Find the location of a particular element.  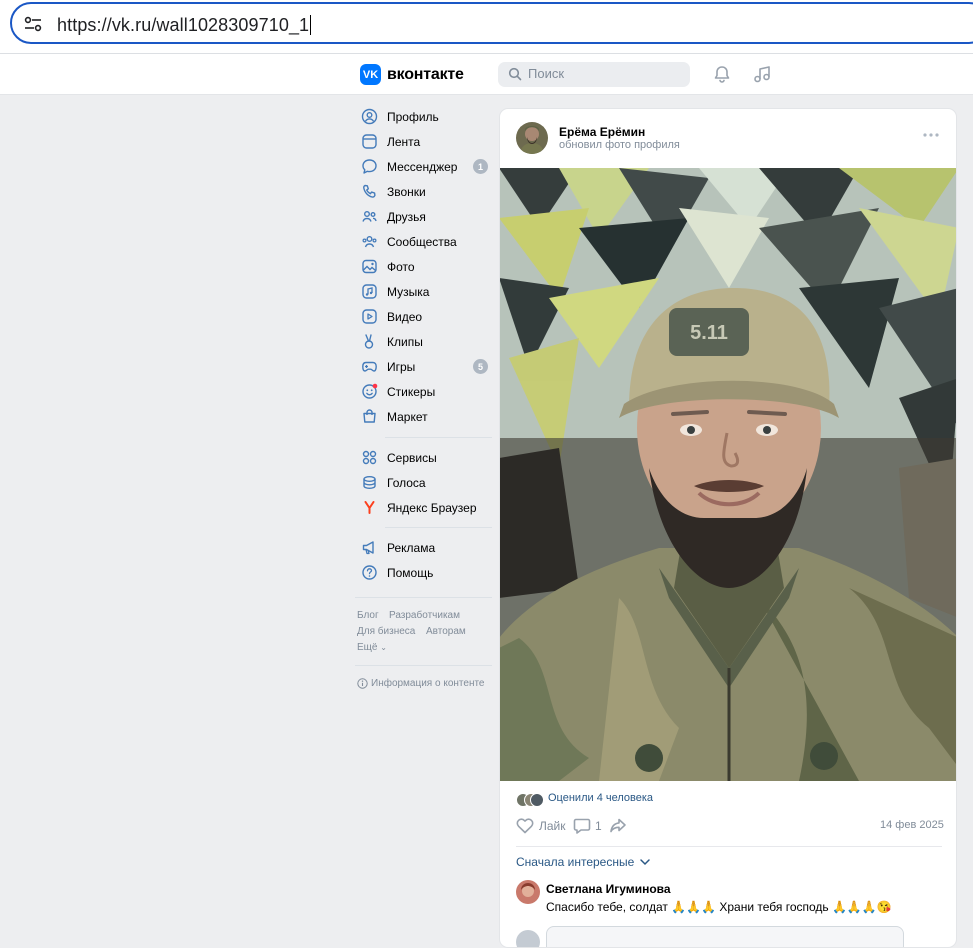

sidebar-item-votes: Голоса is located at coordinates (425, 482).